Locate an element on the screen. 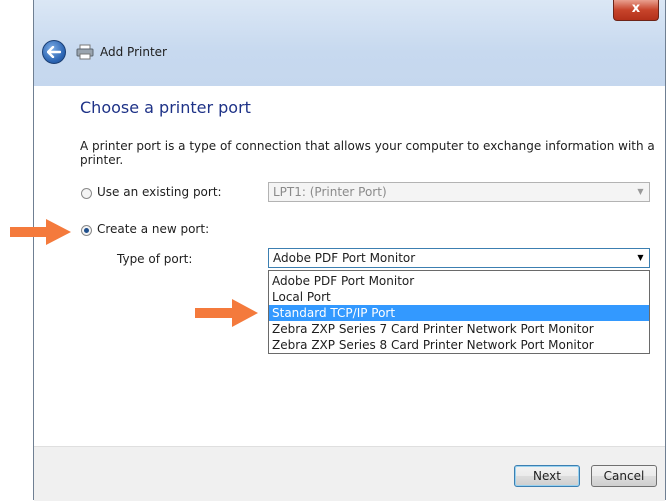 This screenshot has width=668, height=502. port-option-adobe-pdf: Adobe PDF Port Monitor is located at coordinates (459, 281).